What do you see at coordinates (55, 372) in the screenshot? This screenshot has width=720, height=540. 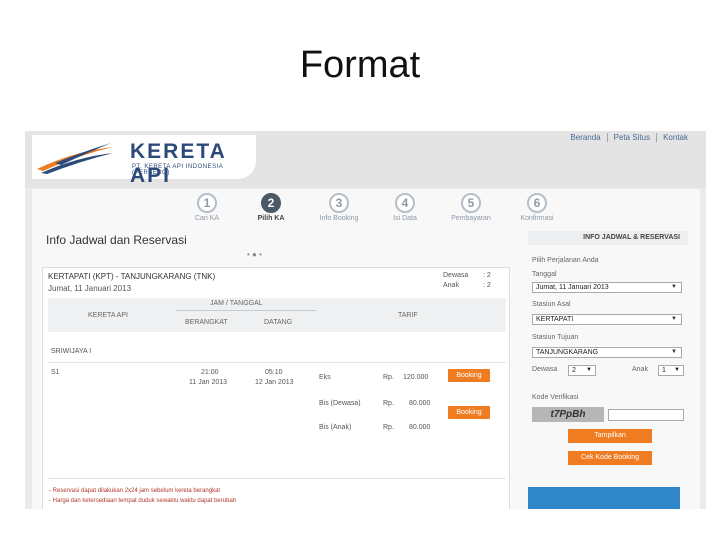 I see `train-number: S1` at bounding box center [55, 372].